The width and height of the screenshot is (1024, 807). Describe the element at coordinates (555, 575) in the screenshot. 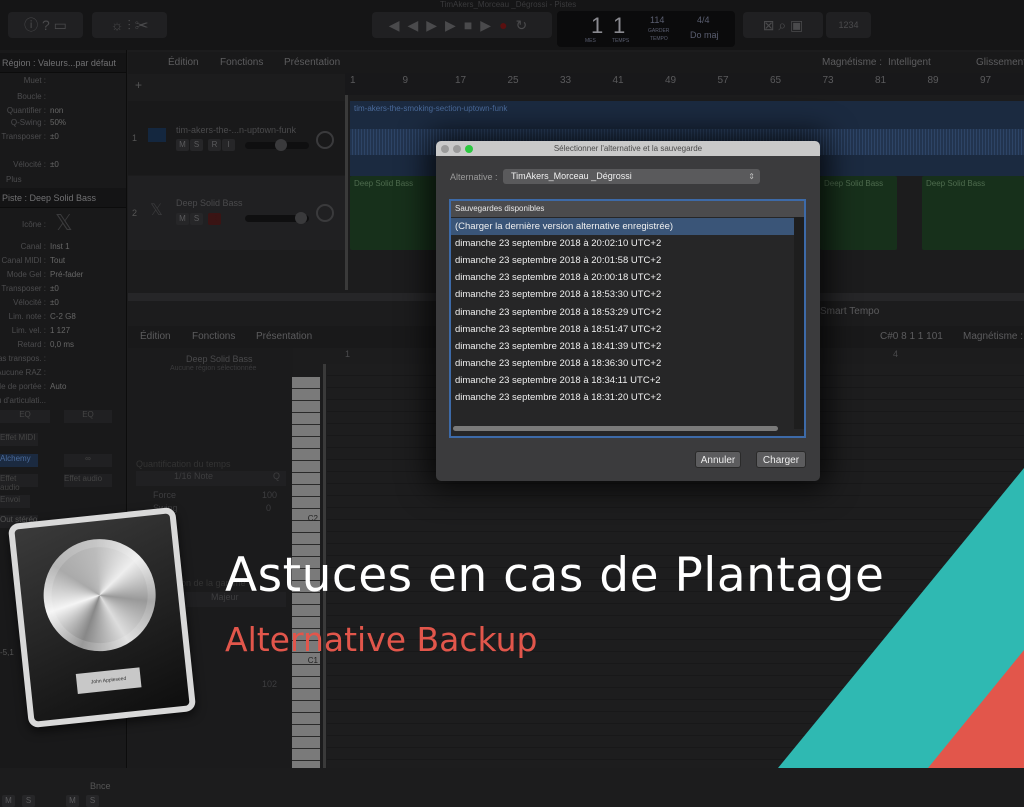

I see `headline: Astuces en cas de Plantage` at that location.